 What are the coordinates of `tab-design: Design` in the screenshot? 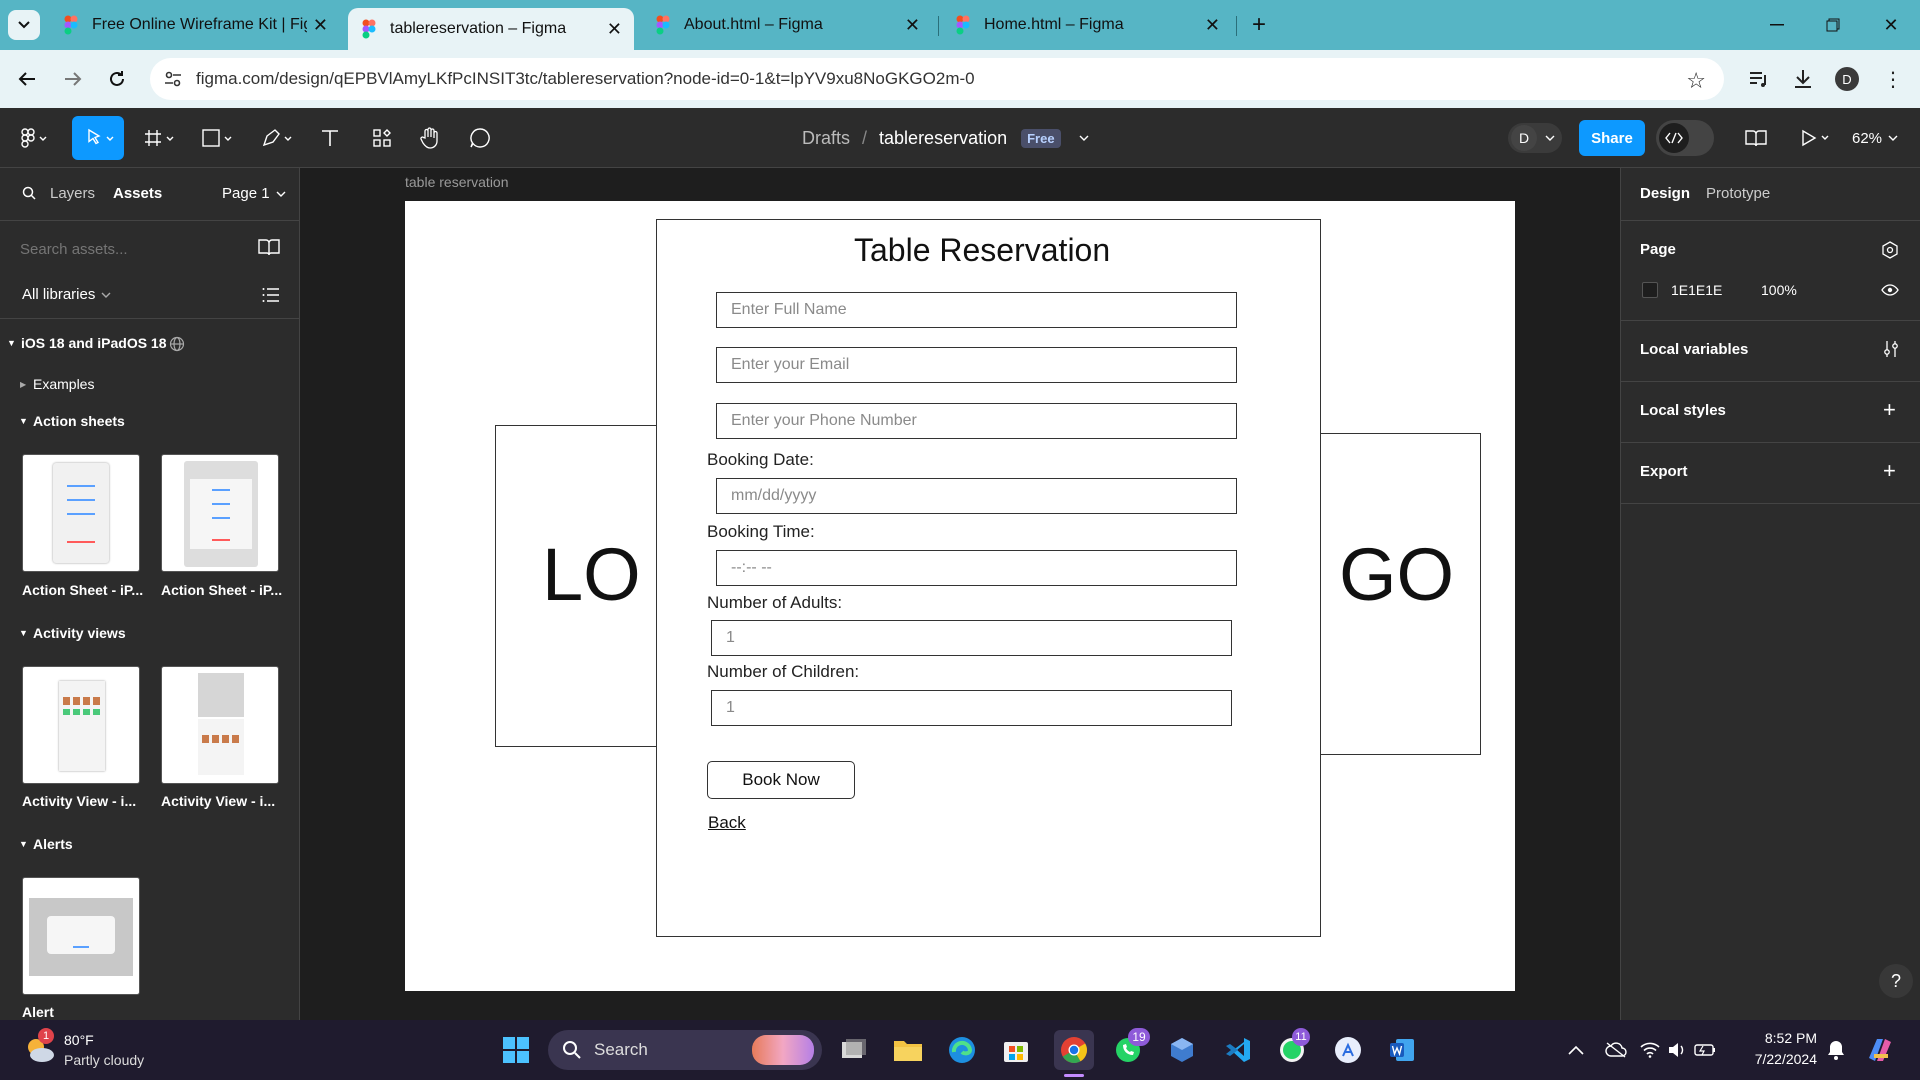 It's located at (1665, 193).